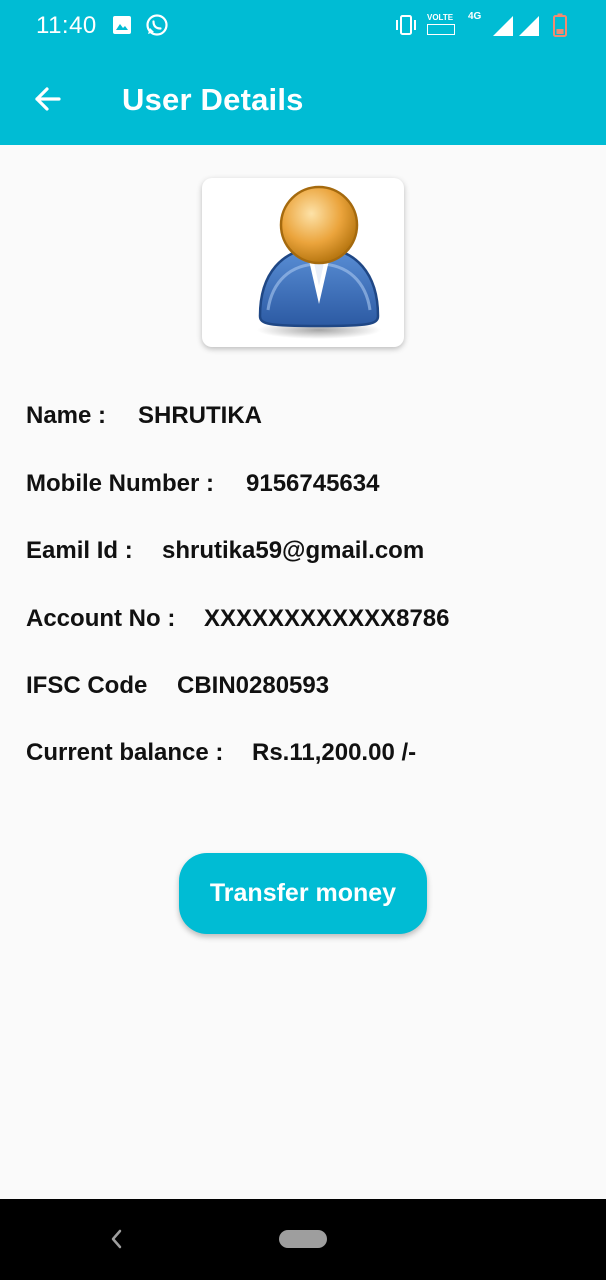 The width and height of the screenshot is (606, 1280). Describe the element at coordinates (319, 262) in the screenshot. I see `user-avatar-icon` at that location.